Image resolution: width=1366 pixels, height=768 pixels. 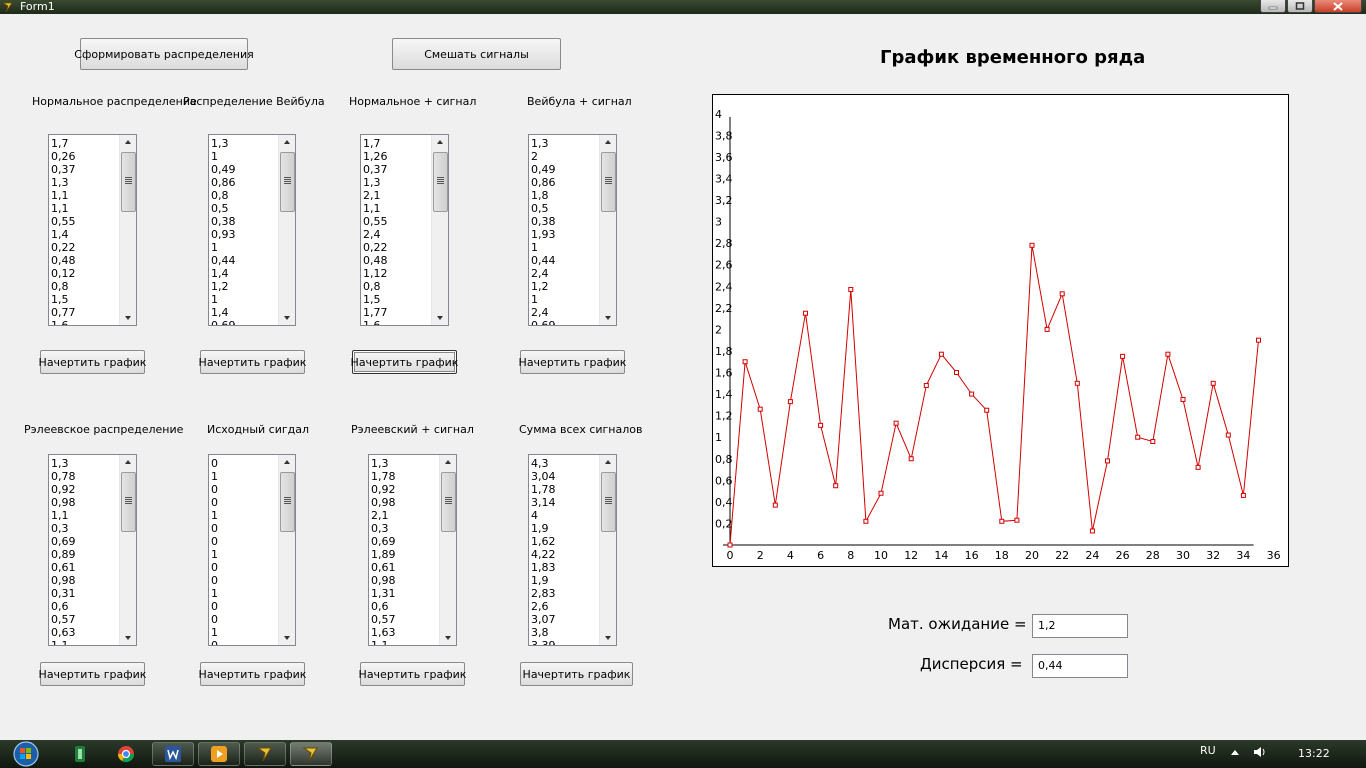 I want to click on list-item: 0,63, so click(x=85, y=632).